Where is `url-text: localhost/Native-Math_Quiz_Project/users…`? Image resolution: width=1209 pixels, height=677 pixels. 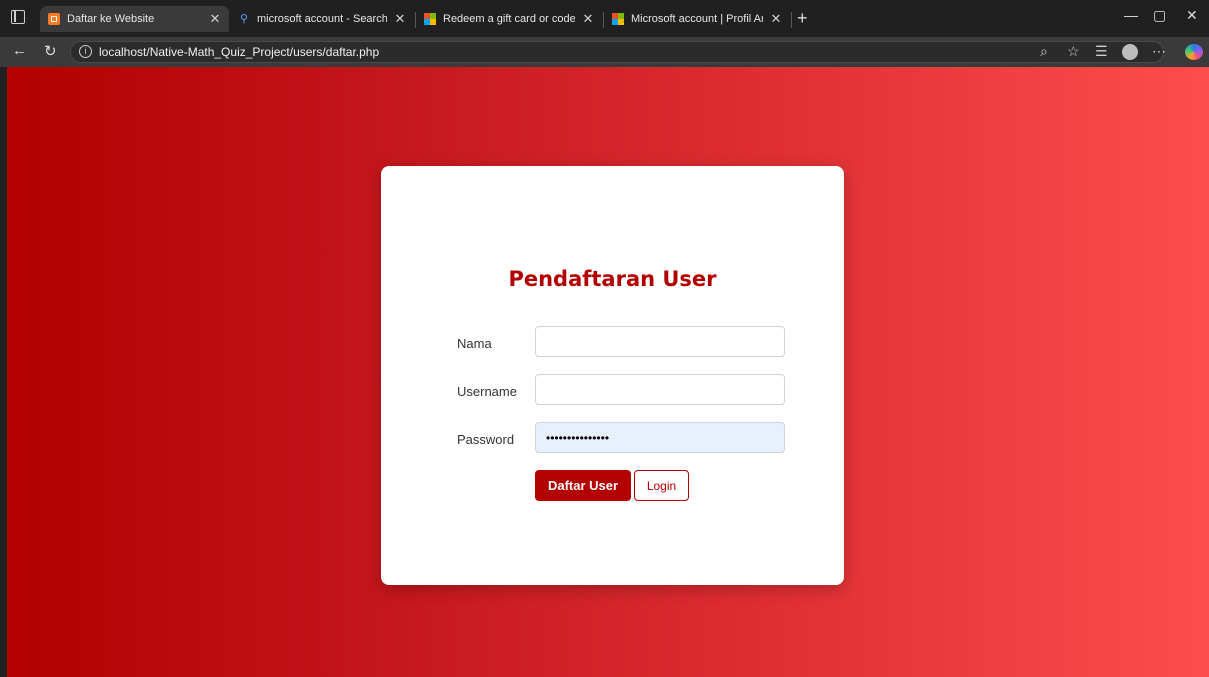
url-text: localhost/Native-Math_Quiz_Project/users… is located at coordinates (239, 52).